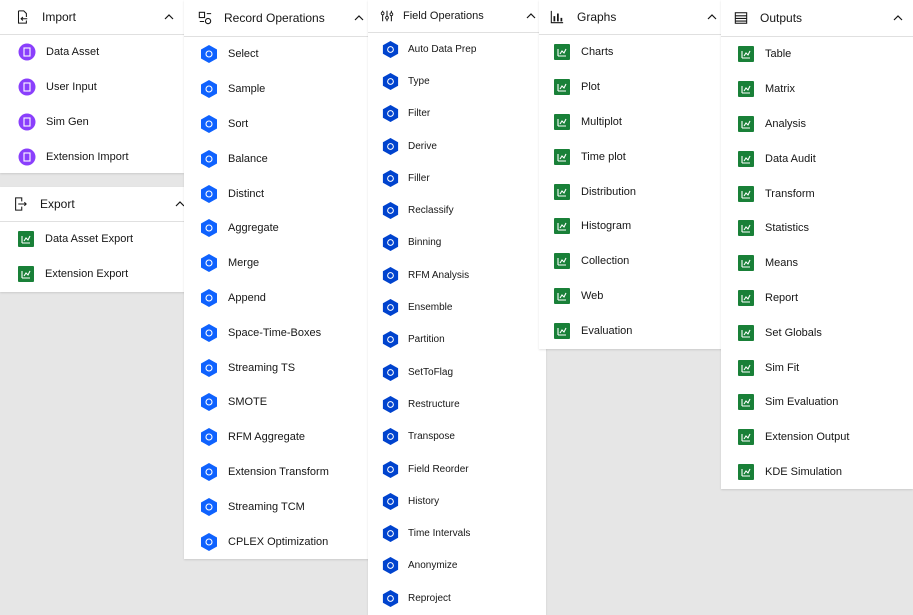 The height and width of the screenshot is (615, 913). What do you see at coordinates (209, 89) in the screenshot?
I see `sample-icon` at bounding box center [209, 89].